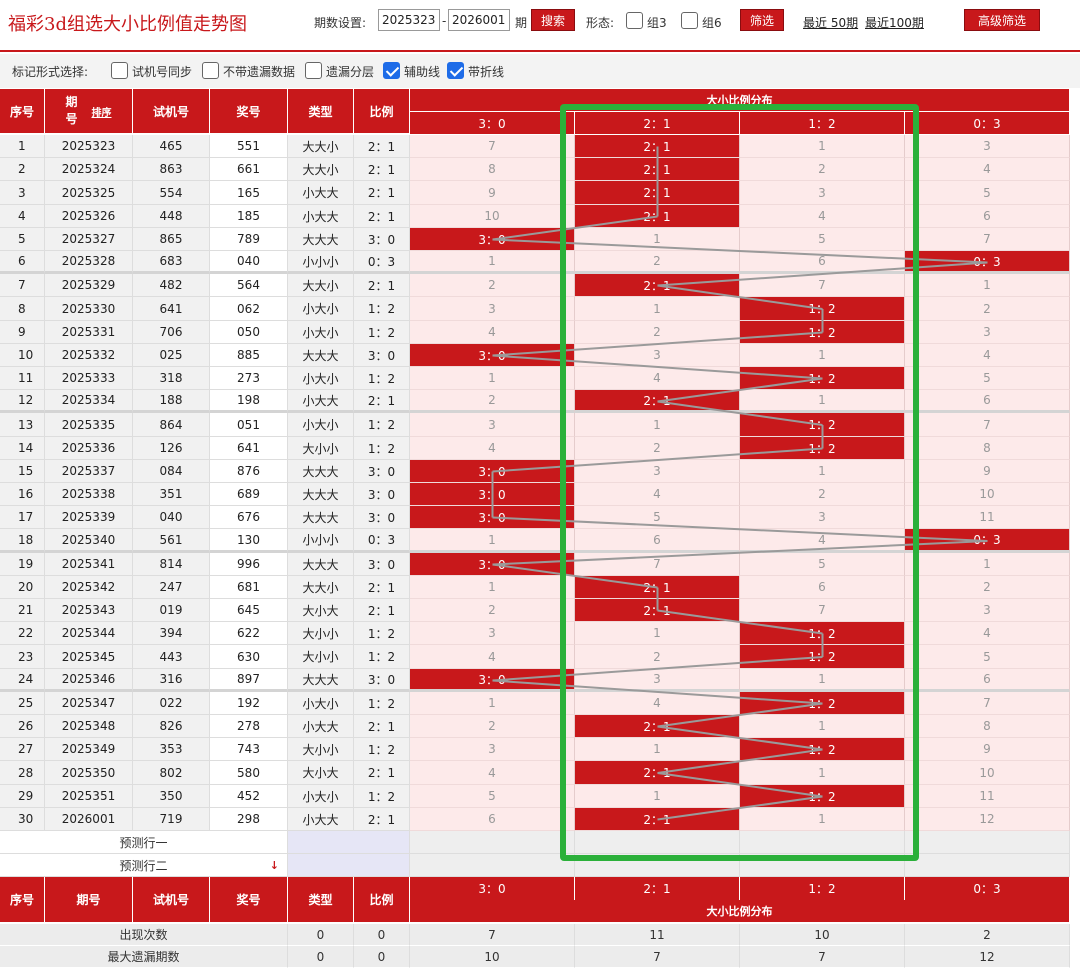 This screenshot has height=968, width=1080. I want to click on predict-row-label: 预测行二 ↓, so click(144, 865).